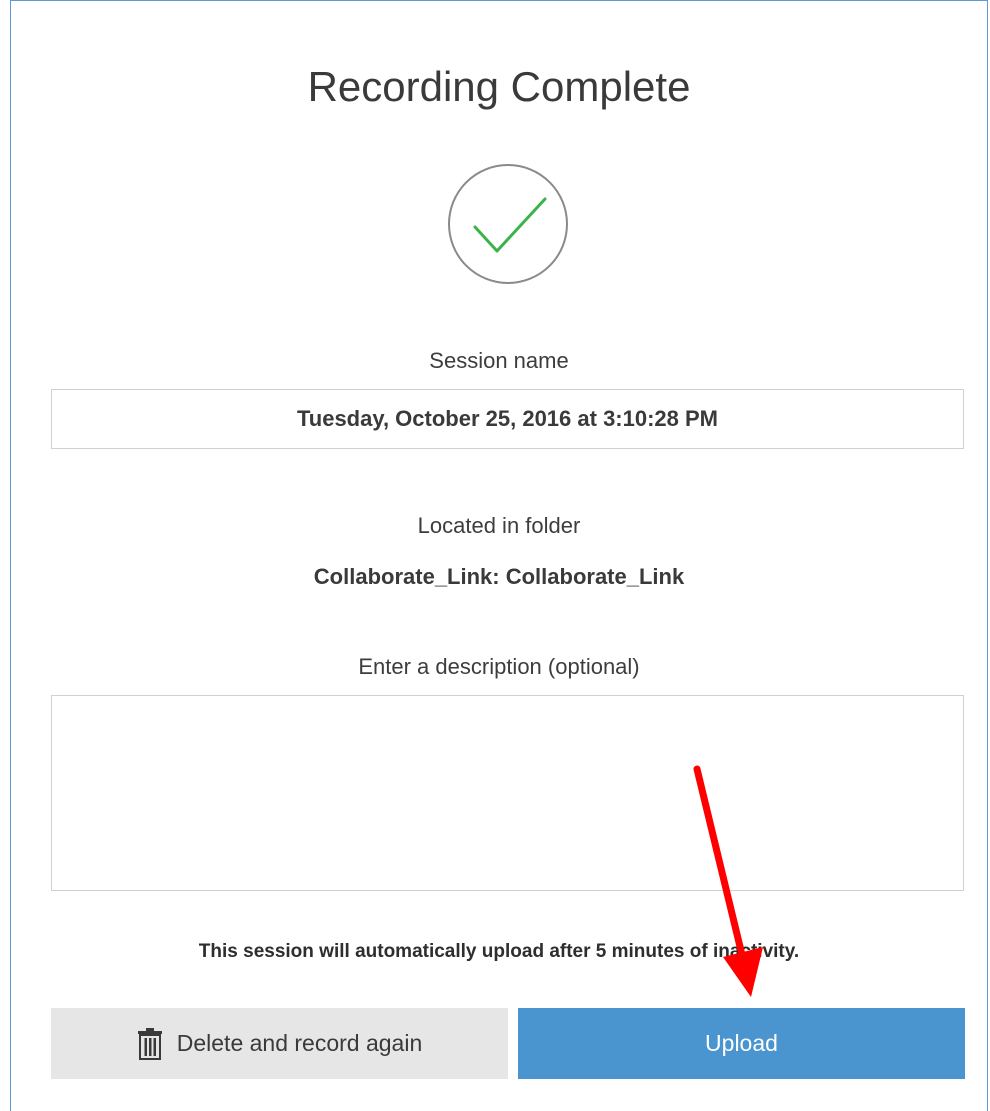 The width and height of the screenshot is (990, 1111). Describe the element at coordinates (499, 86) in the screenshot. I see `dialog-title: Recording Complete` at that location.